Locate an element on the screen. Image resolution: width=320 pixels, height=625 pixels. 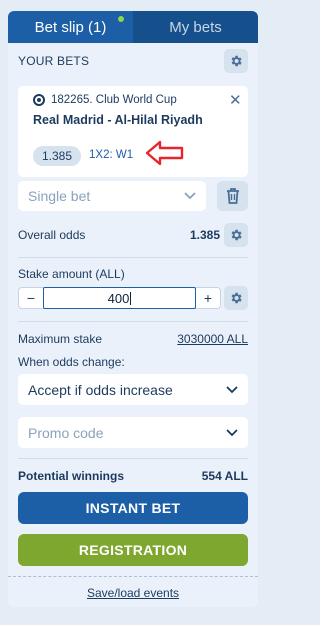
event-line: 182265. Club World Cup is located at coordinates (114, 100).